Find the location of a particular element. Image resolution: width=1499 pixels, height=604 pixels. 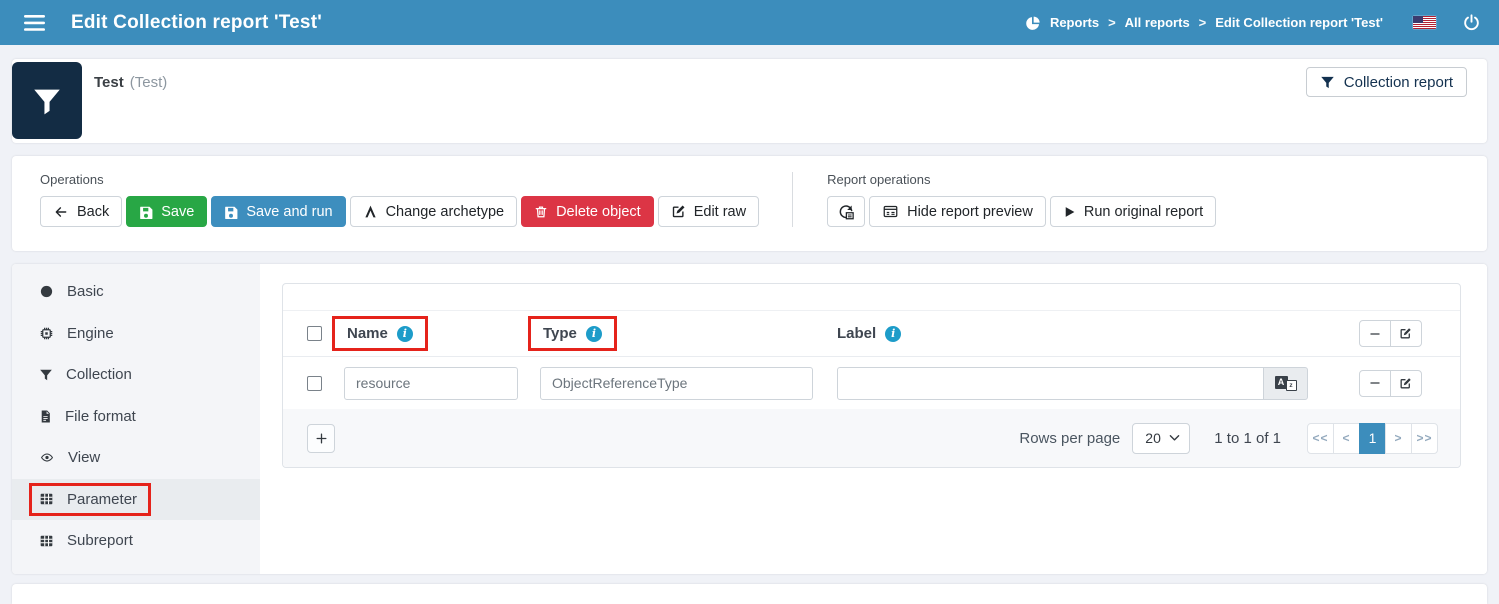

add-parameter-button is located at coordinates (321, 438).